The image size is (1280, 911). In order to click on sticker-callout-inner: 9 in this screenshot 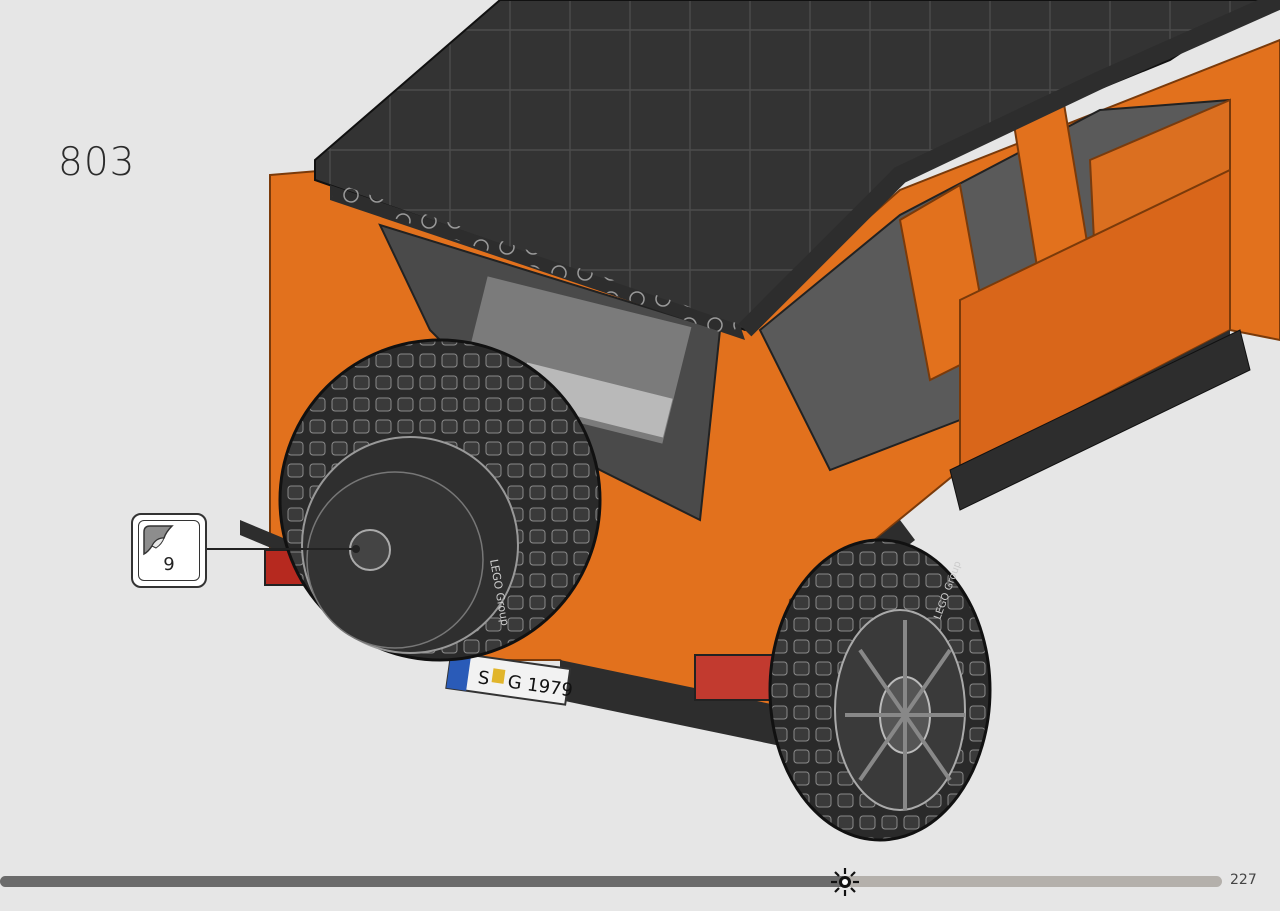, I will do `click(169, 550)`.